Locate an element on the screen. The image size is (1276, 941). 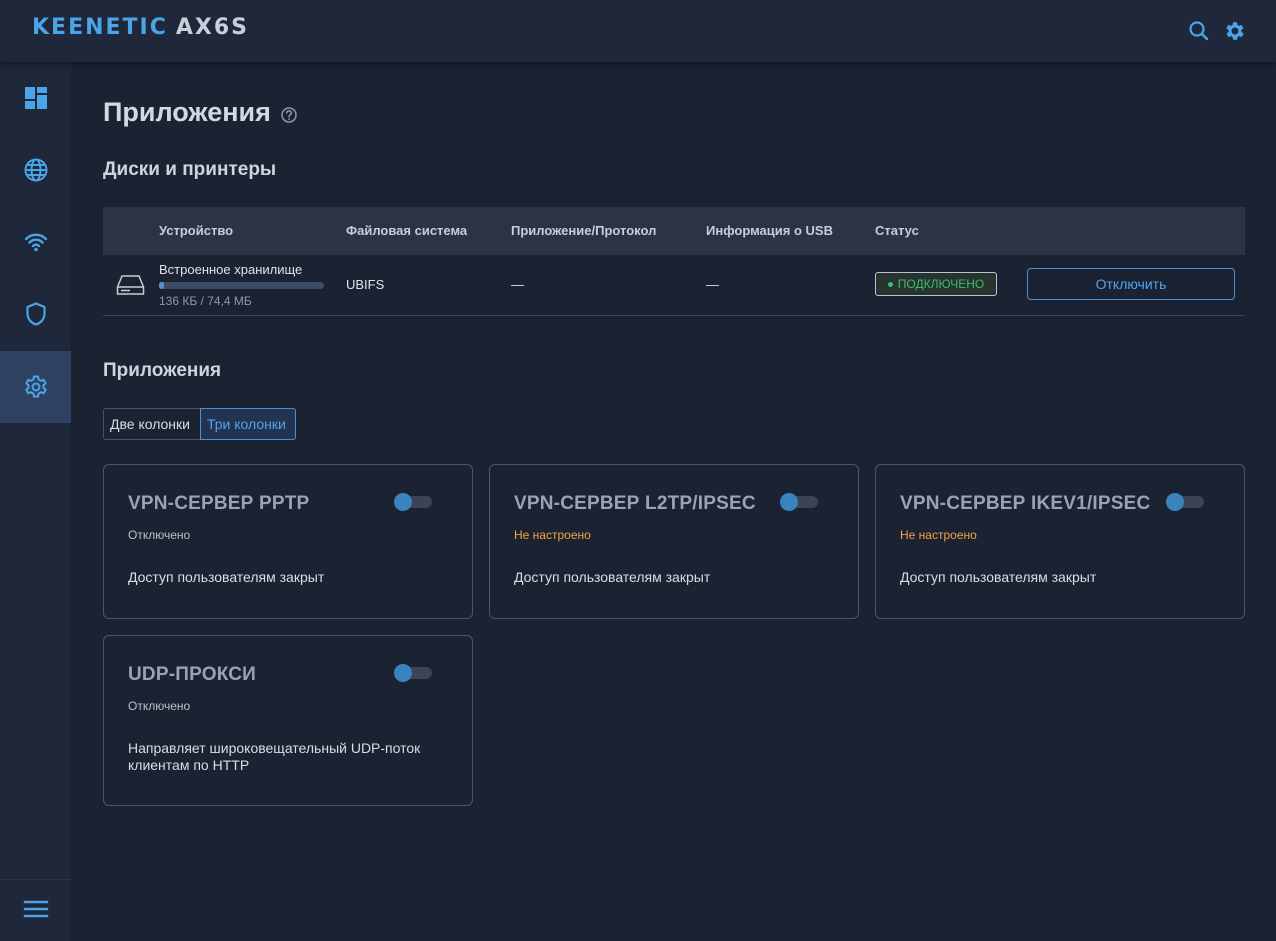
storage-usage-text: 136 КБ / 74,4 МБ is located at coordinates (205, 301).